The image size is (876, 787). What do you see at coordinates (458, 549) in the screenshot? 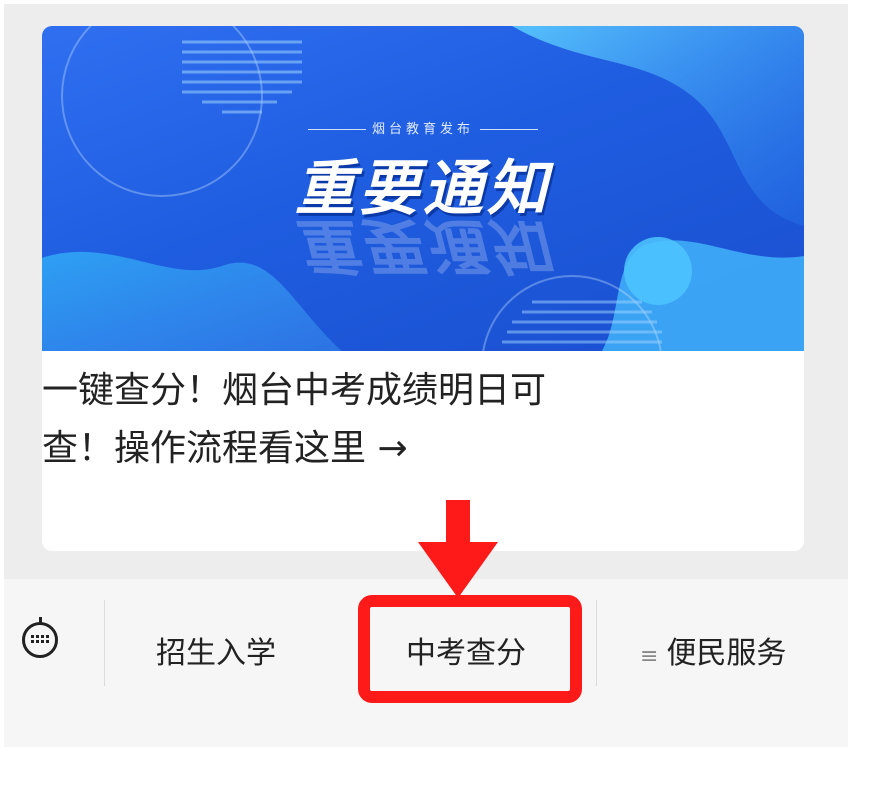
I see `red-arrow-annotation` at bounding box center [458, 549].